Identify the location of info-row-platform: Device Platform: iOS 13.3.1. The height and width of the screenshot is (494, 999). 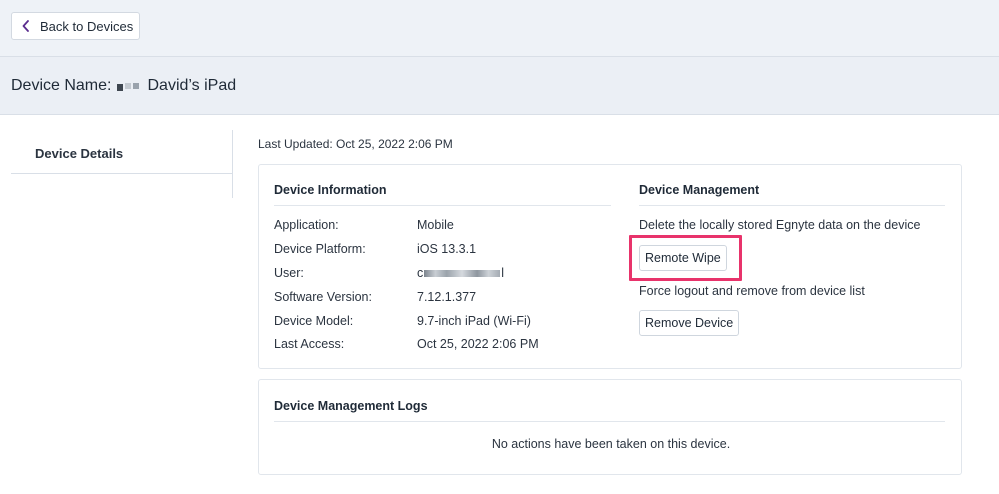
(375, 249).